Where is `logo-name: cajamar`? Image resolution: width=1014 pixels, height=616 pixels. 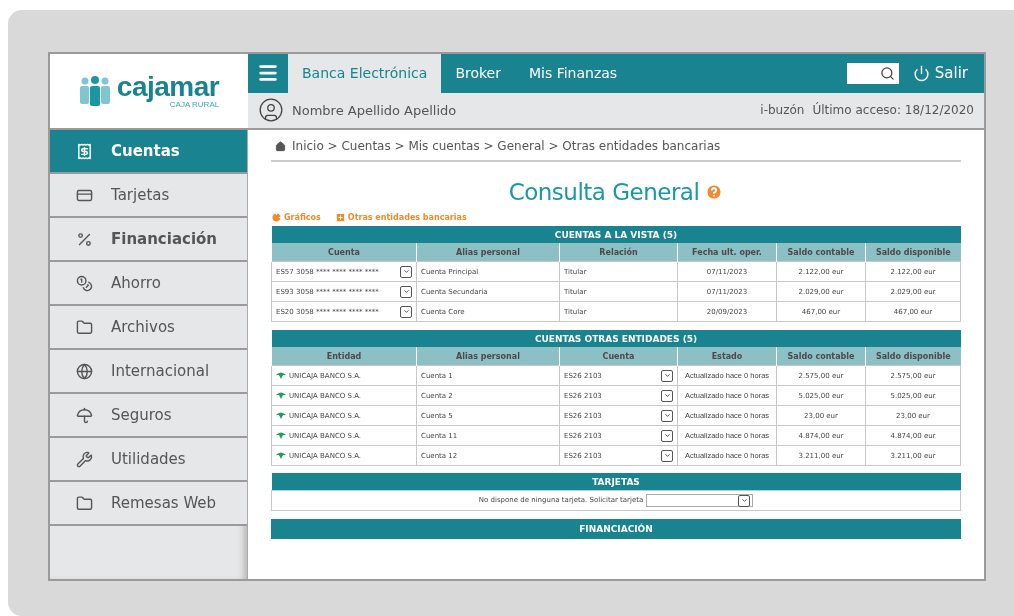
logo-name: cajamar is located at coordinates (168, 86).